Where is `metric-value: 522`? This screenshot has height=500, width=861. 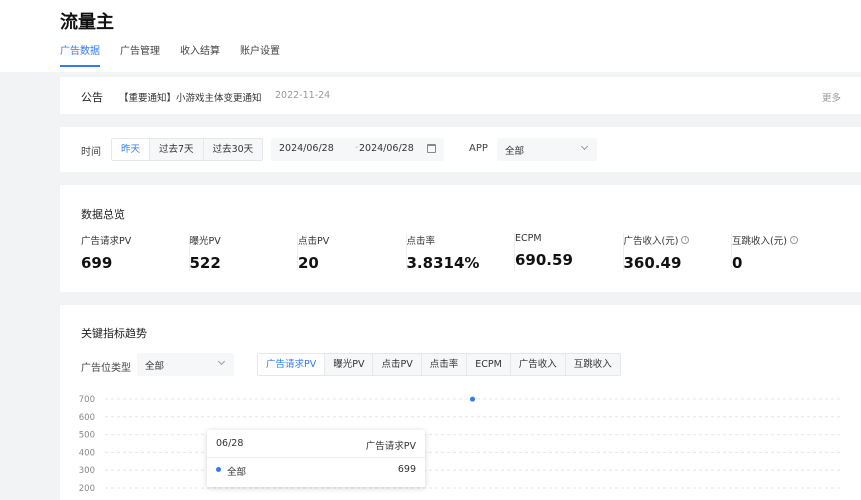
metric-value: 522 is located at coordinates (205, 263).